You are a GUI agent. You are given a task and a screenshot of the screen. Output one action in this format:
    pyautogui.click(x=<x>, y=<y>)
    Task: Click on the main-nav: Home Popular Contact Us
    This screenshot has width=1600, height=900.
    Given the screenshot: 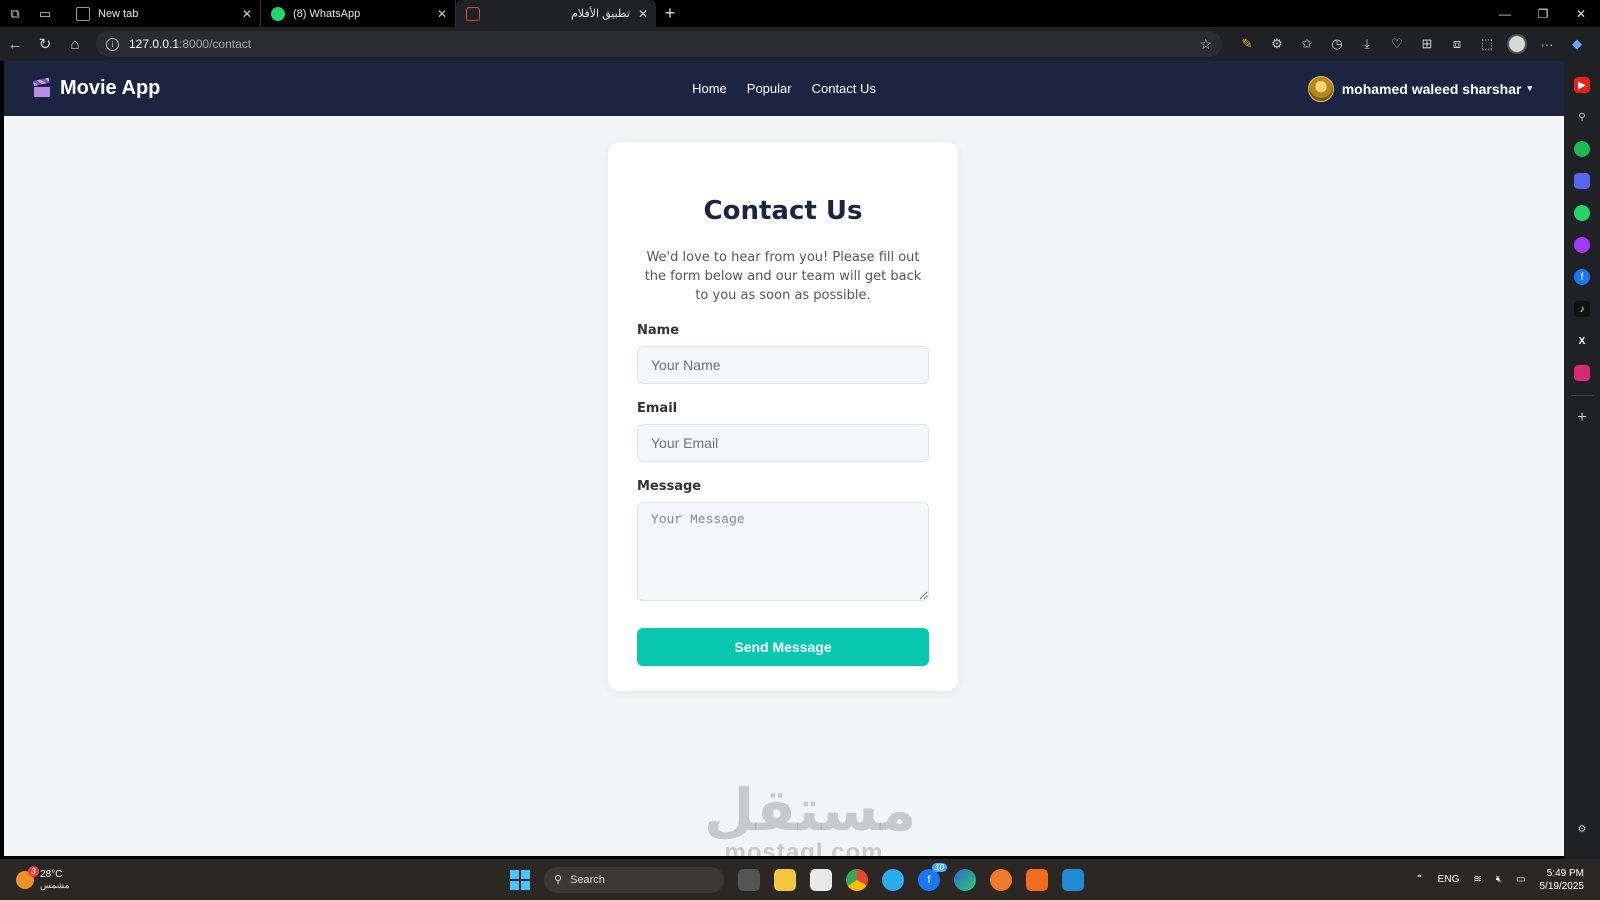 What is the action you would take?
    pyautogui.click(x=784, y=88)
    